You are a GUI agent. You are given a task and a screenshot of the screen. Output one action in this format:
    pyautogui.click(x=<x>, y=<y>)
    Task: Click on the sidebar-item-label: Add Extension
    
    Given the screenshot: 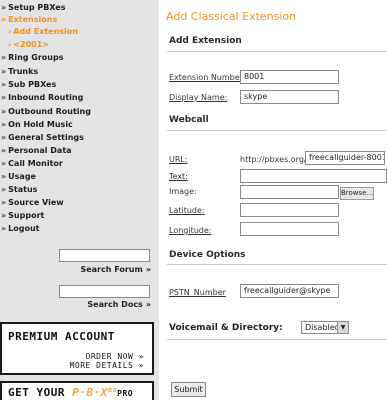 What is the action you would take?
    pyautogui.click(x=45, y=31)
    